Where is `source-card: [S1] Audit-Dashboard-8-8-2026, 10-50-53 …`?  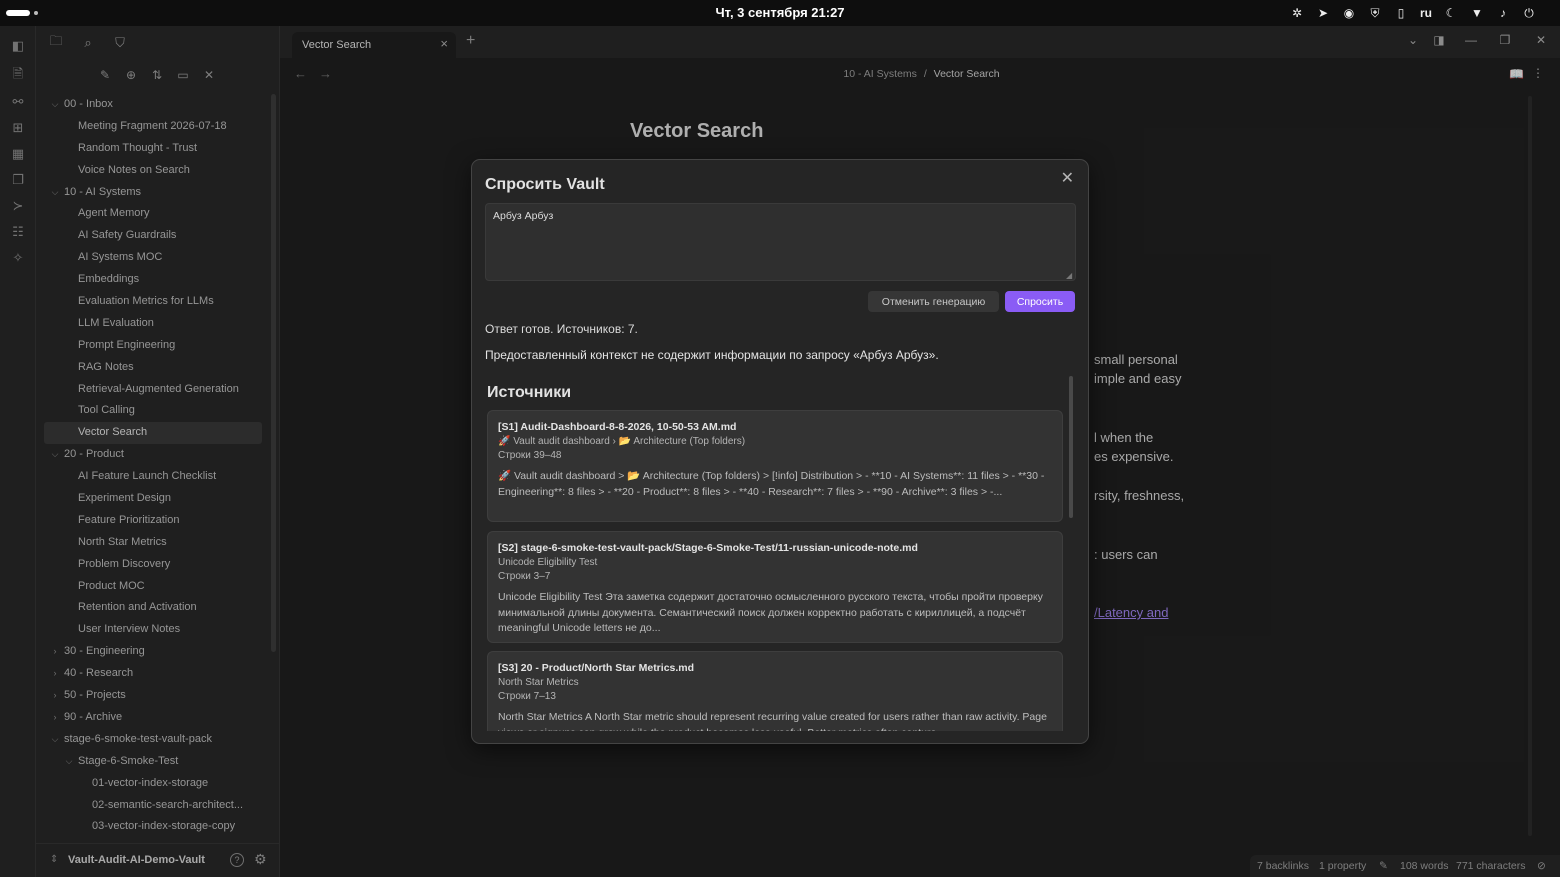
source-card: [S1] Audit-Dashboard-8-8-2026, 10-50-53 … is located at coordinates (775, 466).